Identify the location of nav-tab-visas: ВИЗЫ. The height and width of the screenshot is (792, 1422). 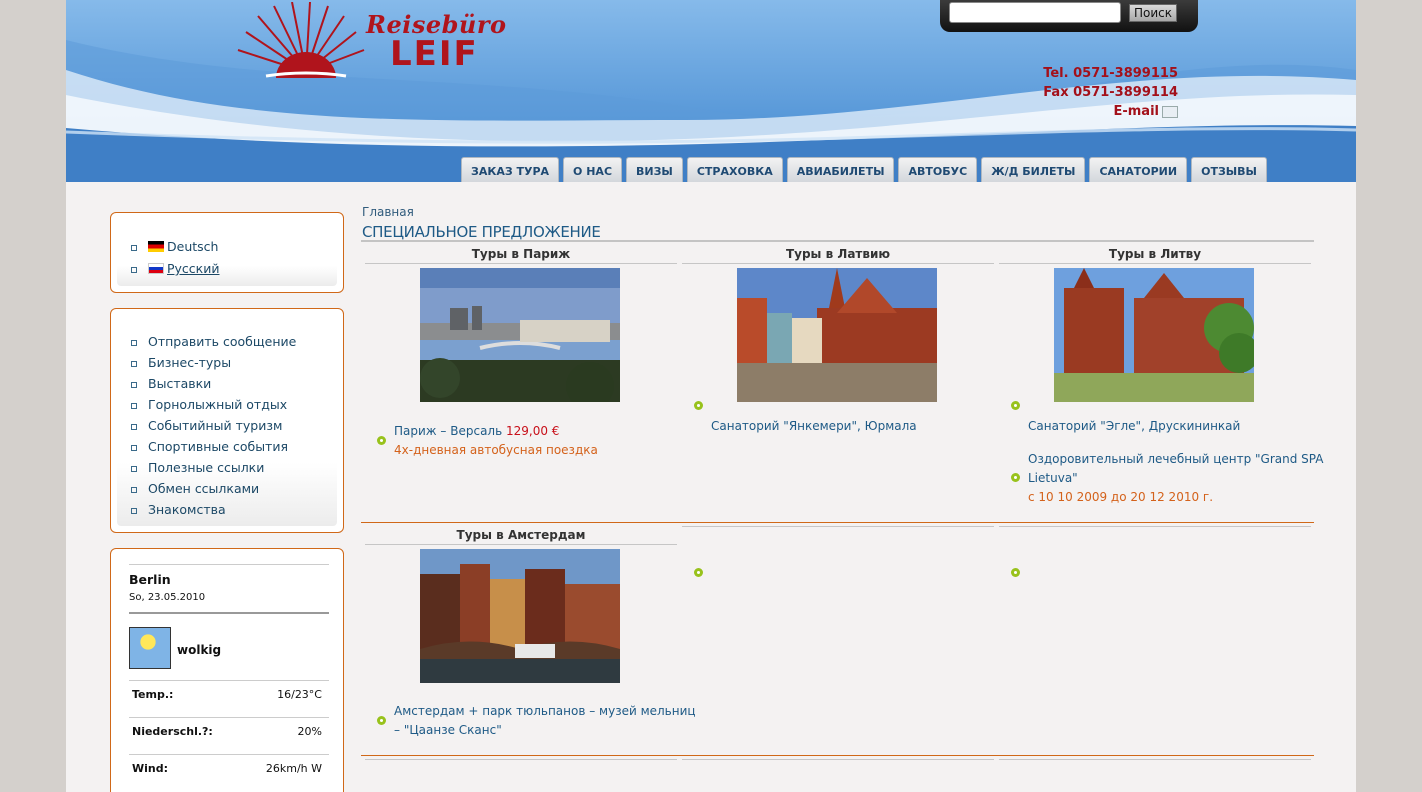
(654, 169).